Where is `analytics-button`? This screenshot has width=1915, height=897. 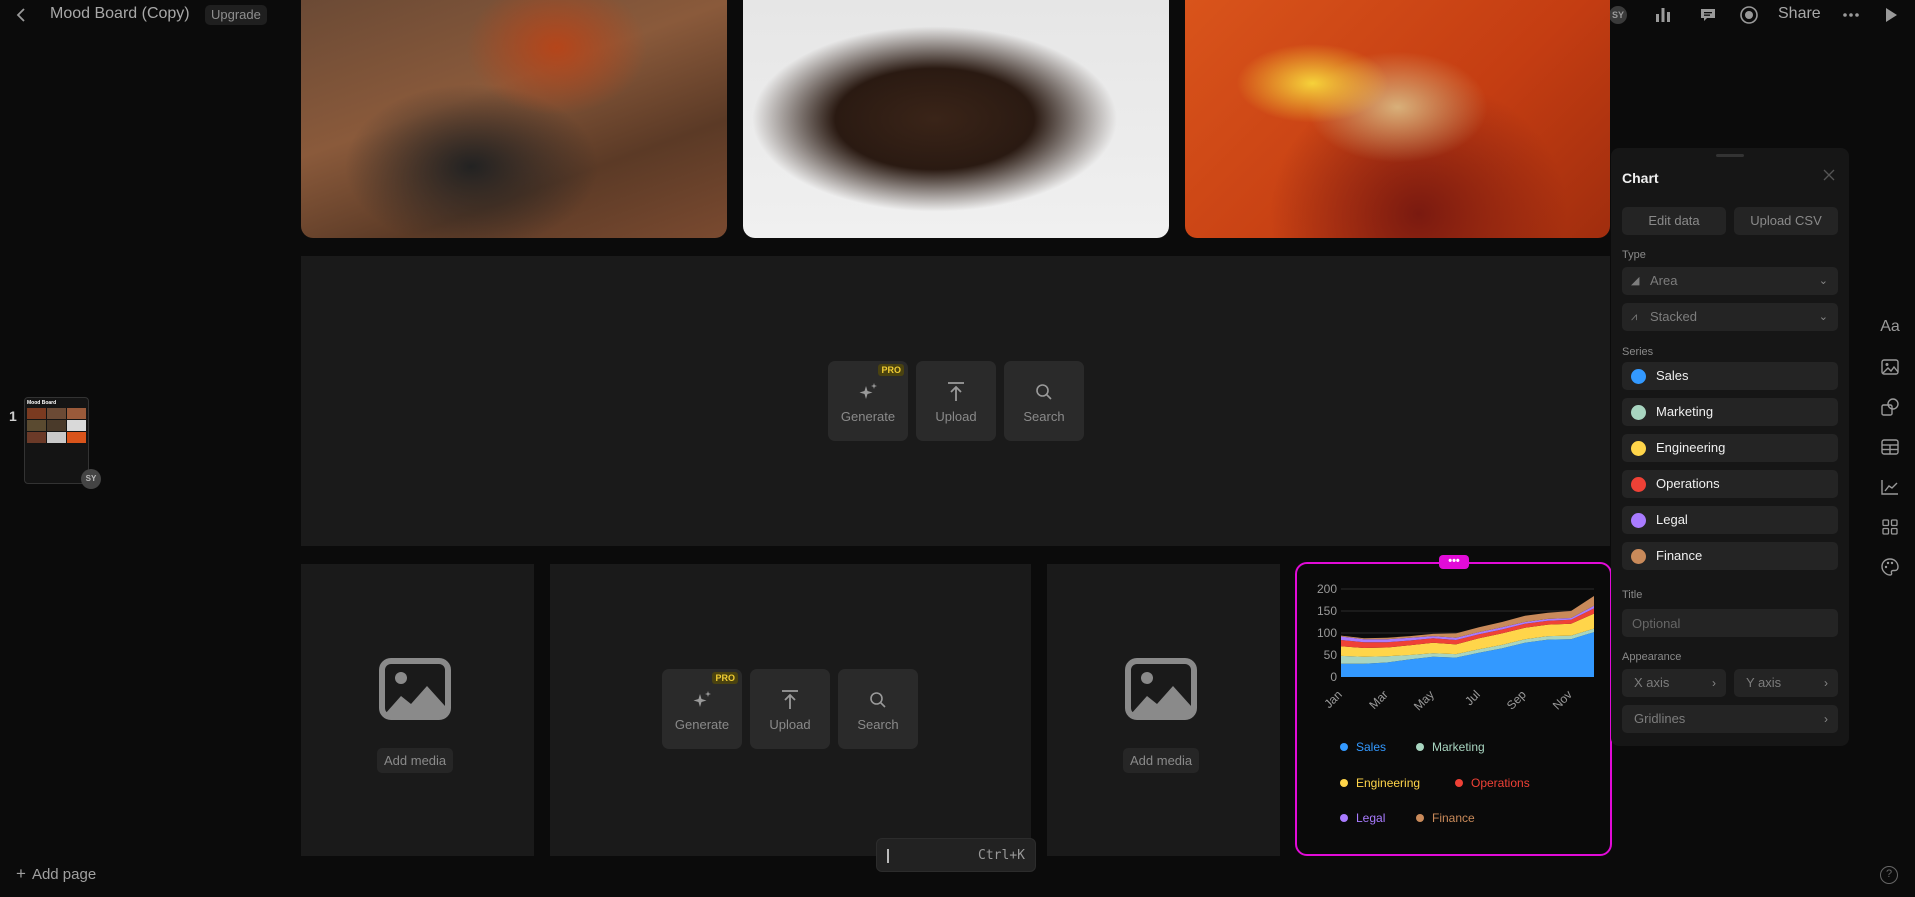
analytics-button is located at coordinates (1663, 15).